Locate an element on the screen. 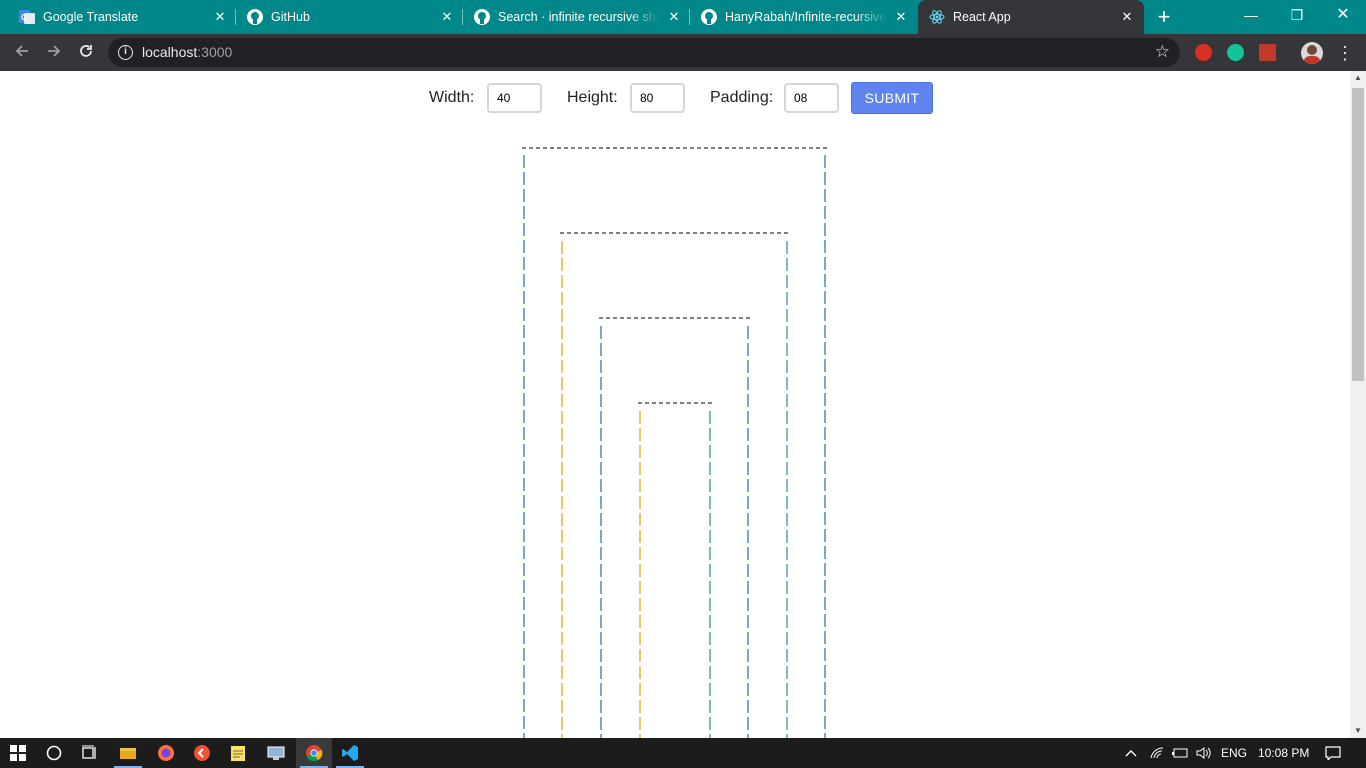  forward-arrow-icon is located at coordinates (54, 53).